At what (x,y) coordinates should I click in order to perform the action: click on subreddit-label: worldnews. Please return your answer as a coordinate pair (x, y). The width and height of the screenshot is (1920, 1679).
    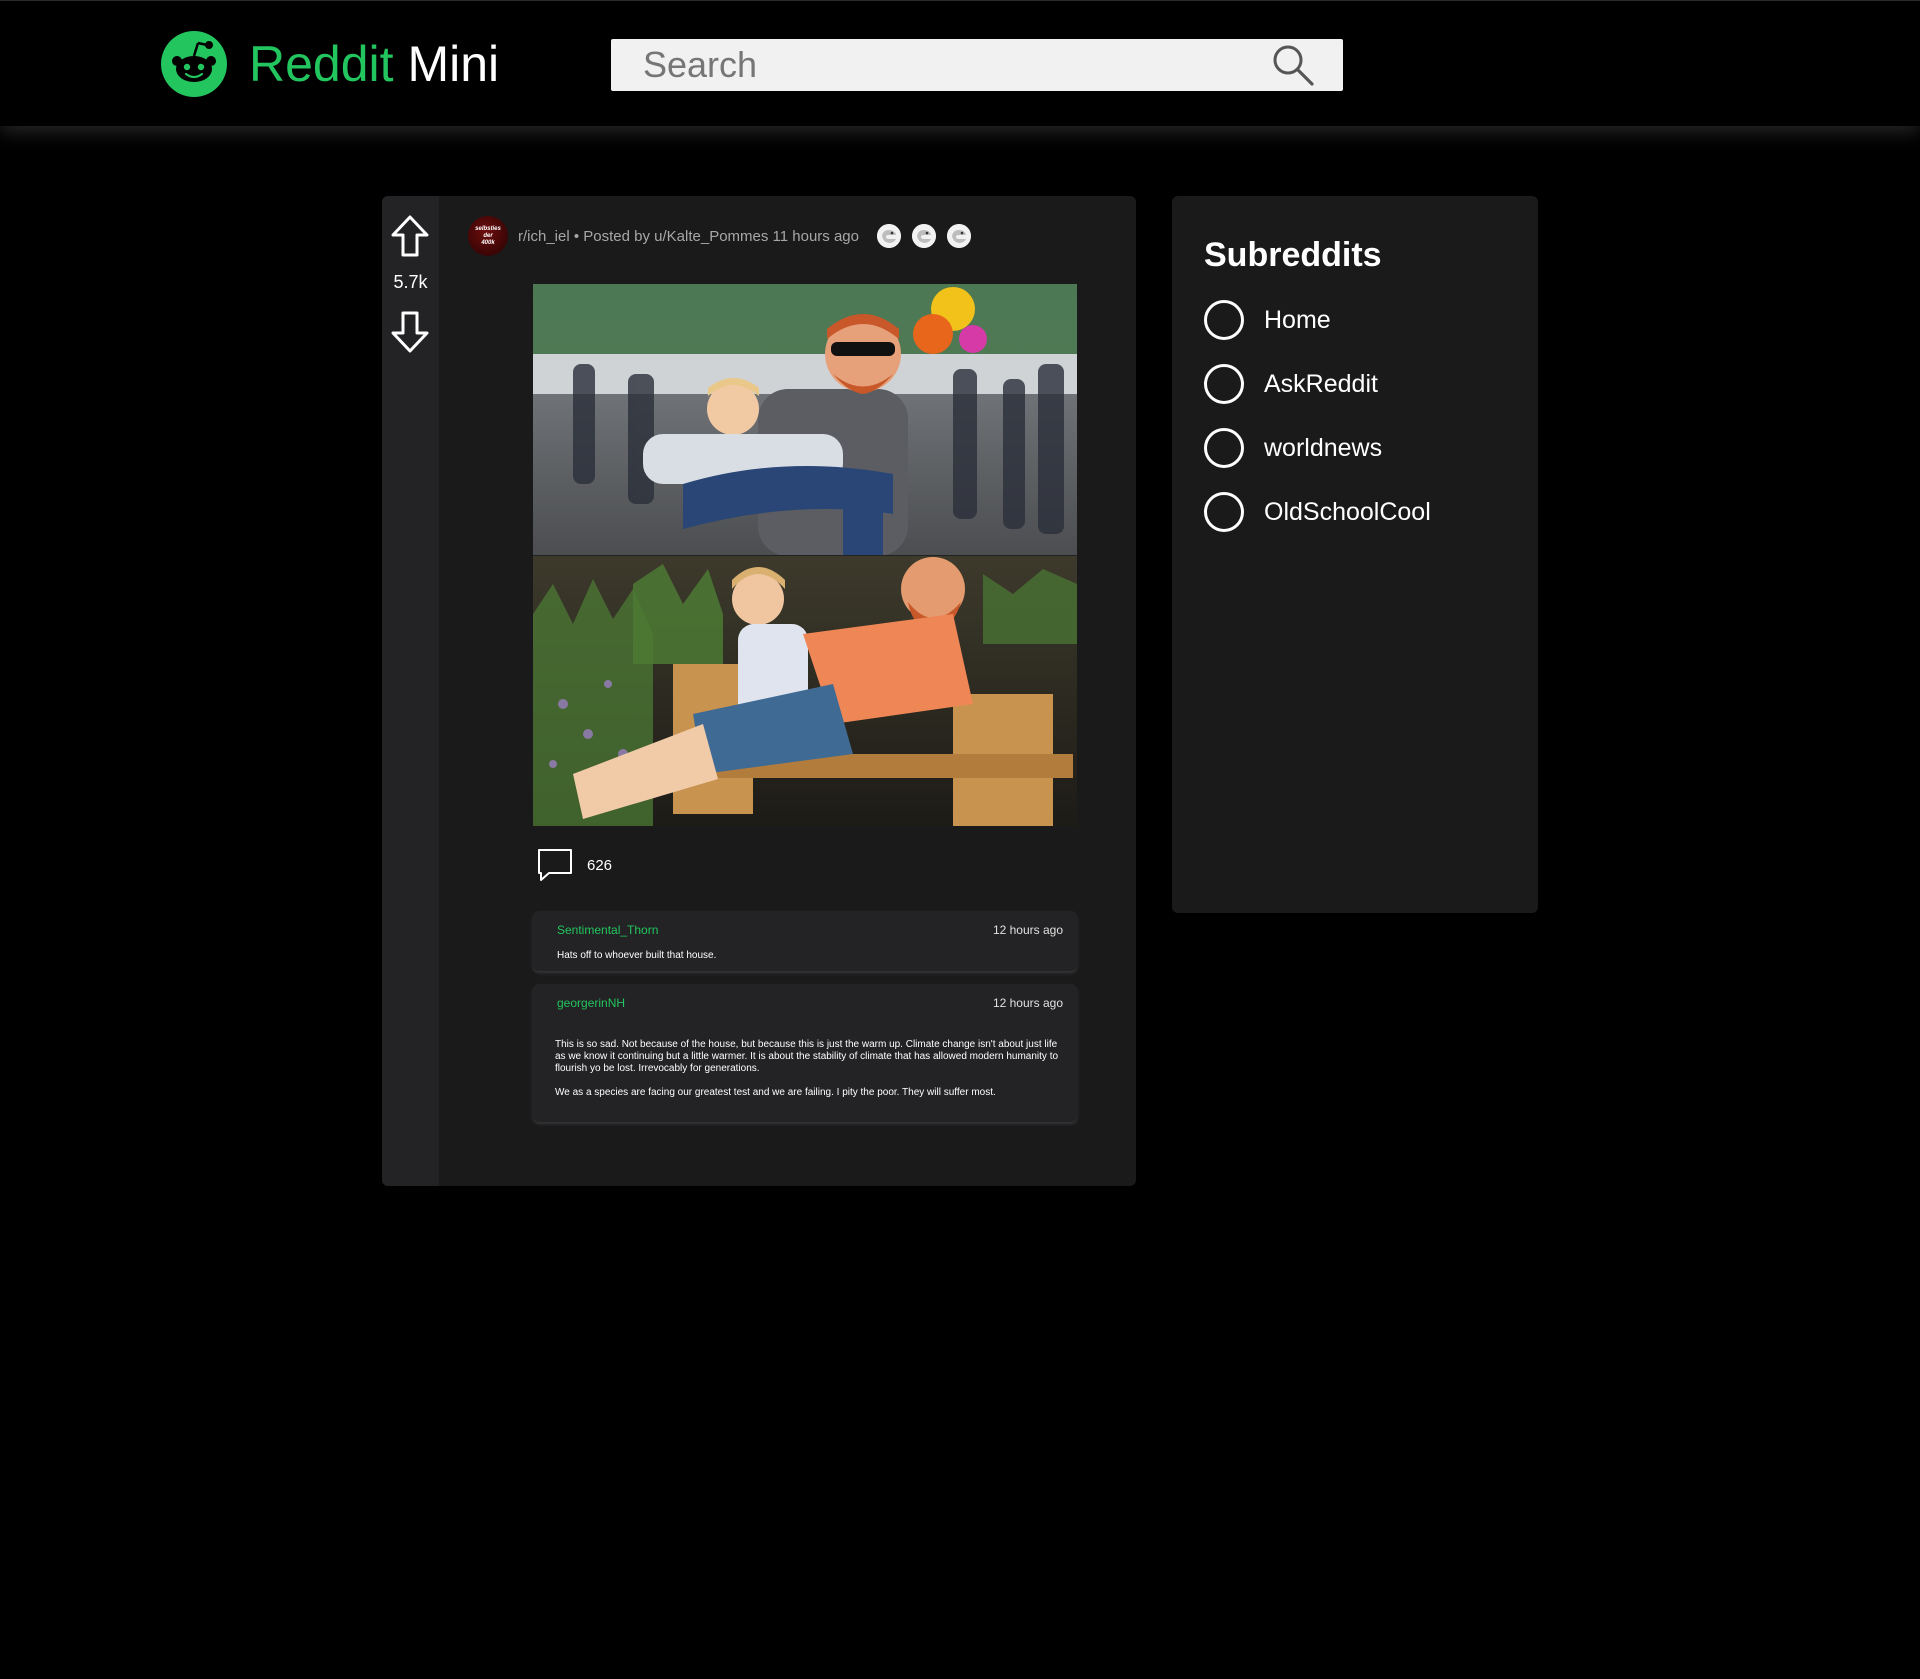
    Looking at the image, I should click on (1323, 447).